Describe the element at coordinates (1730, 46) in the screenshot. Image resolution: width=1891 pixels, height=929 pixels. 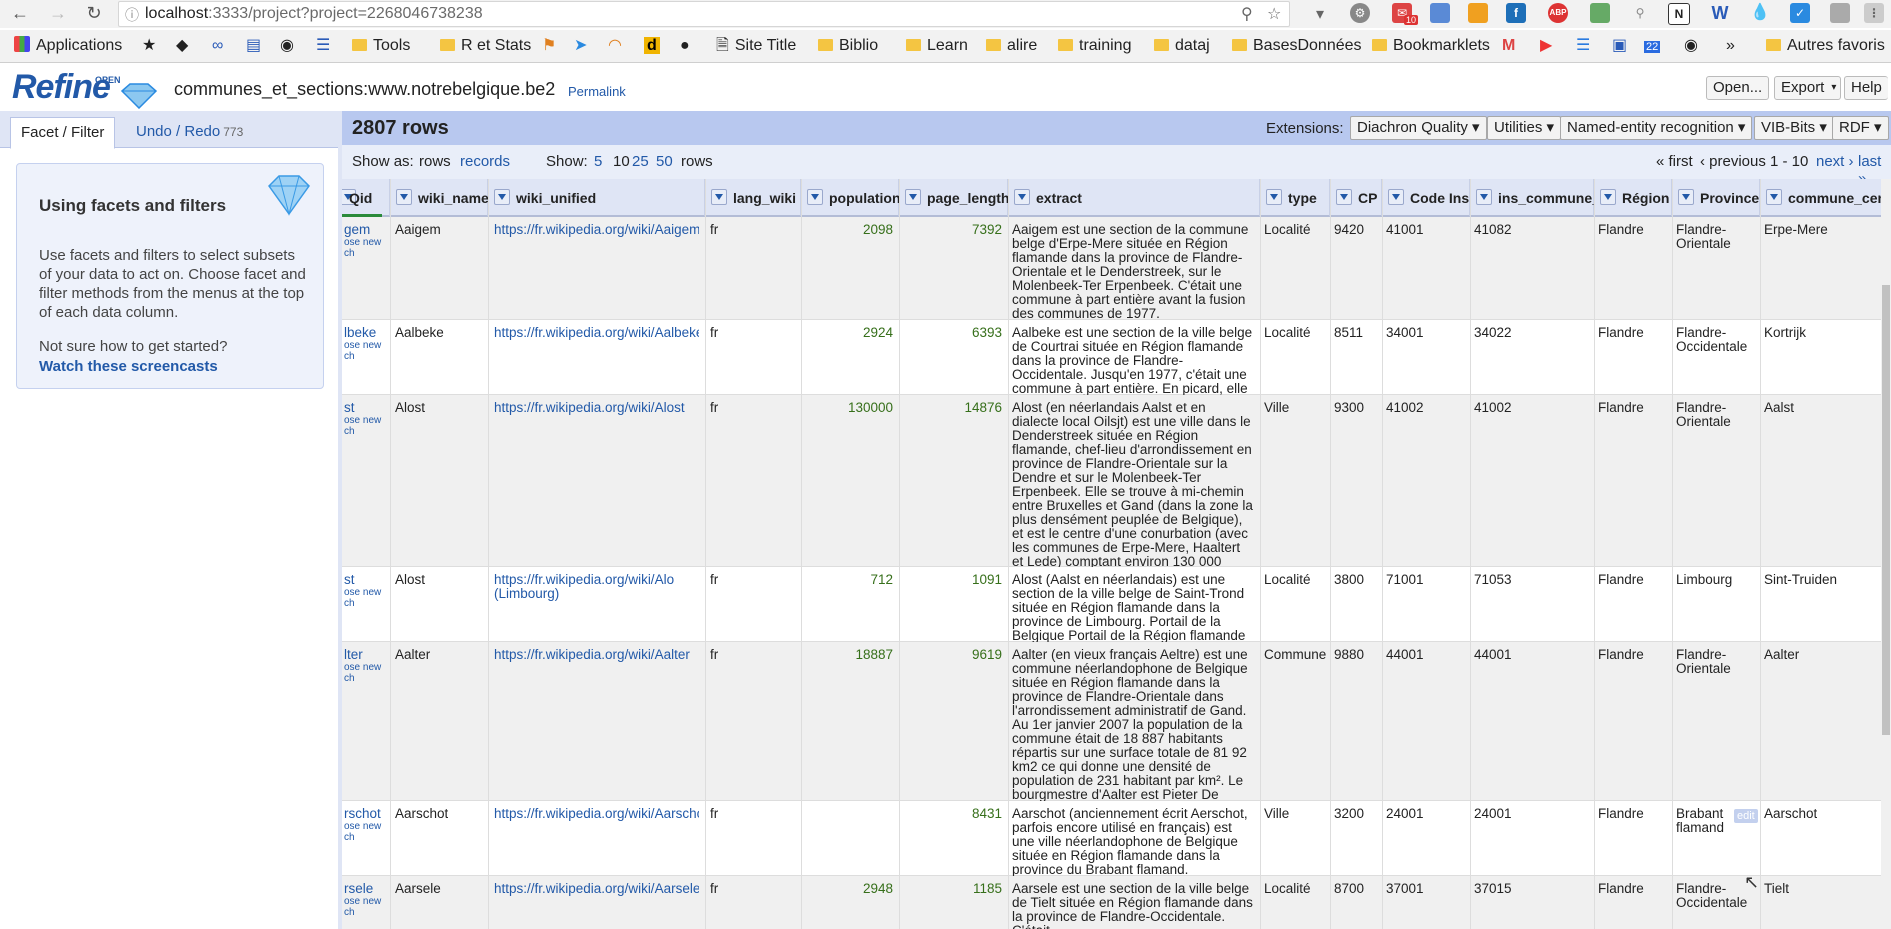
I see `more-bookmarks-icon: »` at that location.